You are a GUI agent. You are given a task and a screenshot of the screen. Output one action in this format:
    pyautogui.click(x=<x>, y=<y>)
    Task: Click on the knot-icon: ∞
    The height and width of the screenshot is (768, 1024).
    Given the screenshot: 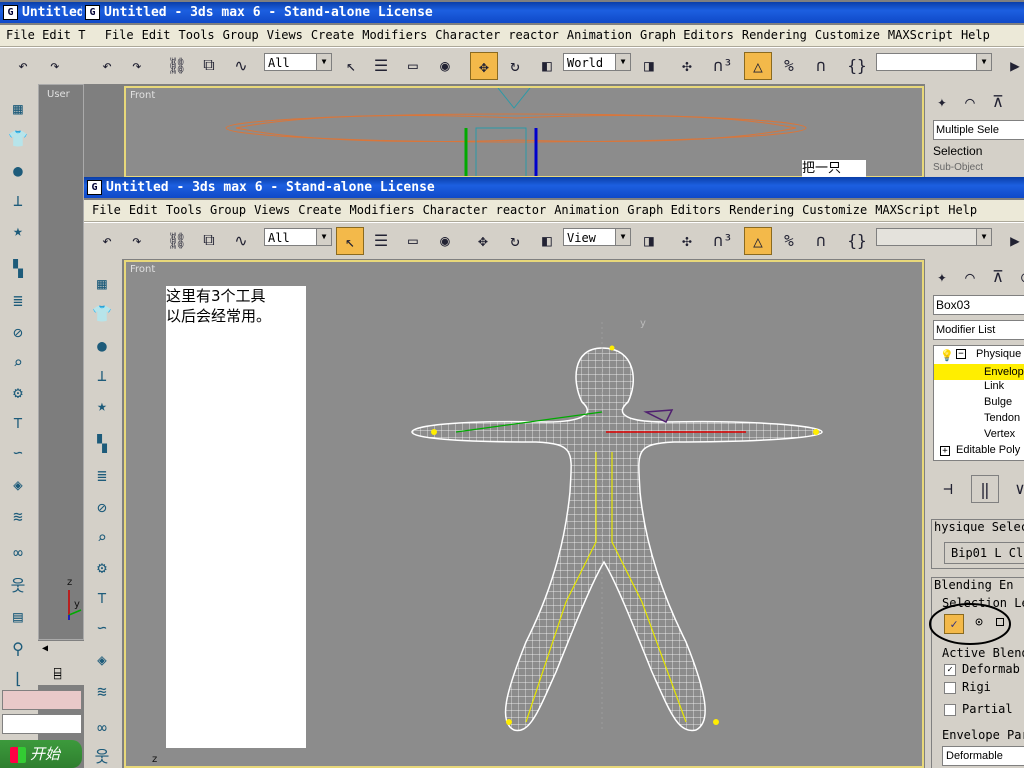 What is the action you would take?
    pyautogui.click(x=102, y=727)
    